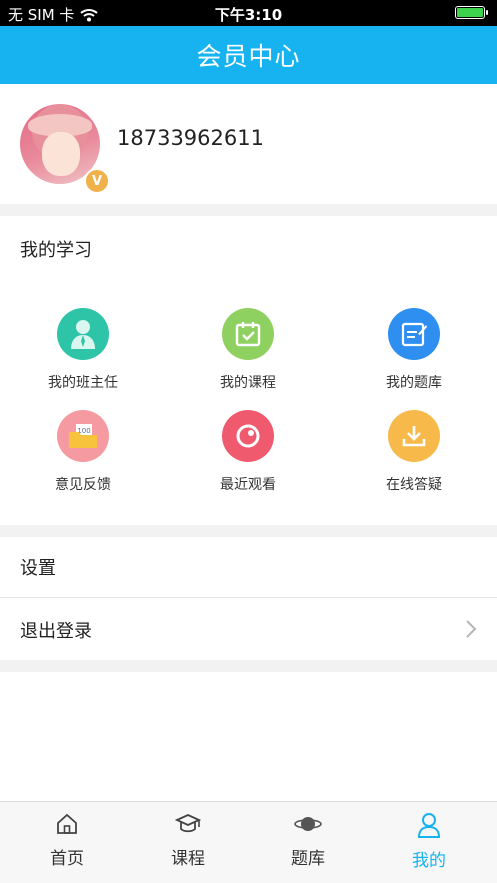 This screenshot has height=883, width=497. What do you see at coordinates (308, 840) in the screenshot?
I see `tab-question-bank: 题库` at bounding box center [308, 840].